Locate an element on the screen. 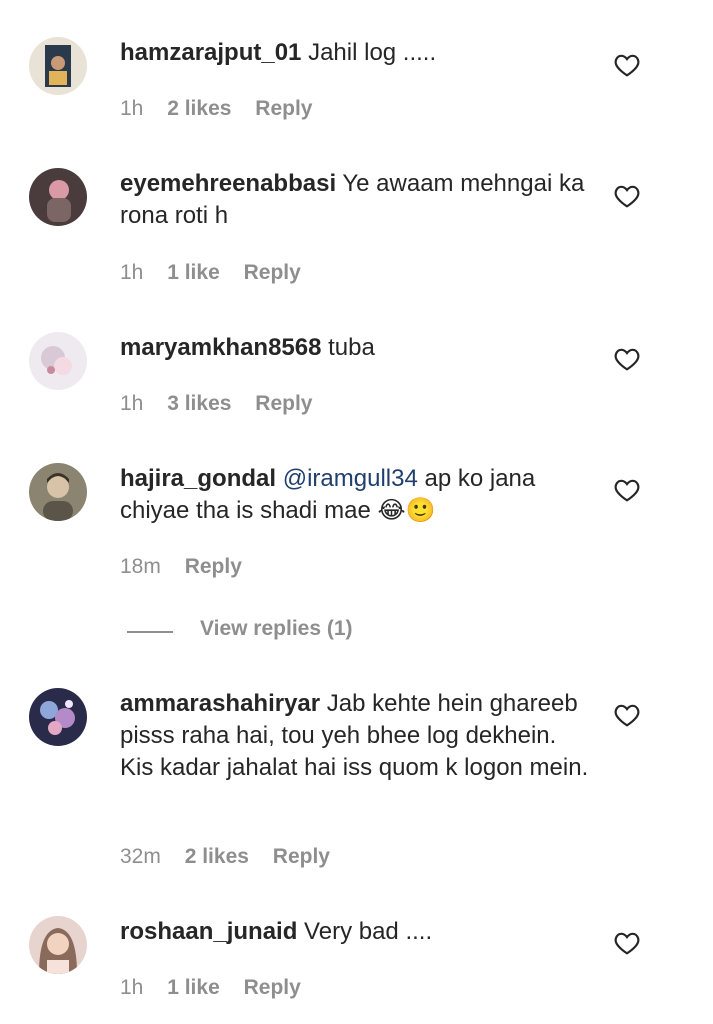 Image resolution: width=713 pixels, height=1024 pixels. username: eyemehreenabbasi is located at coordinates (228, 183).